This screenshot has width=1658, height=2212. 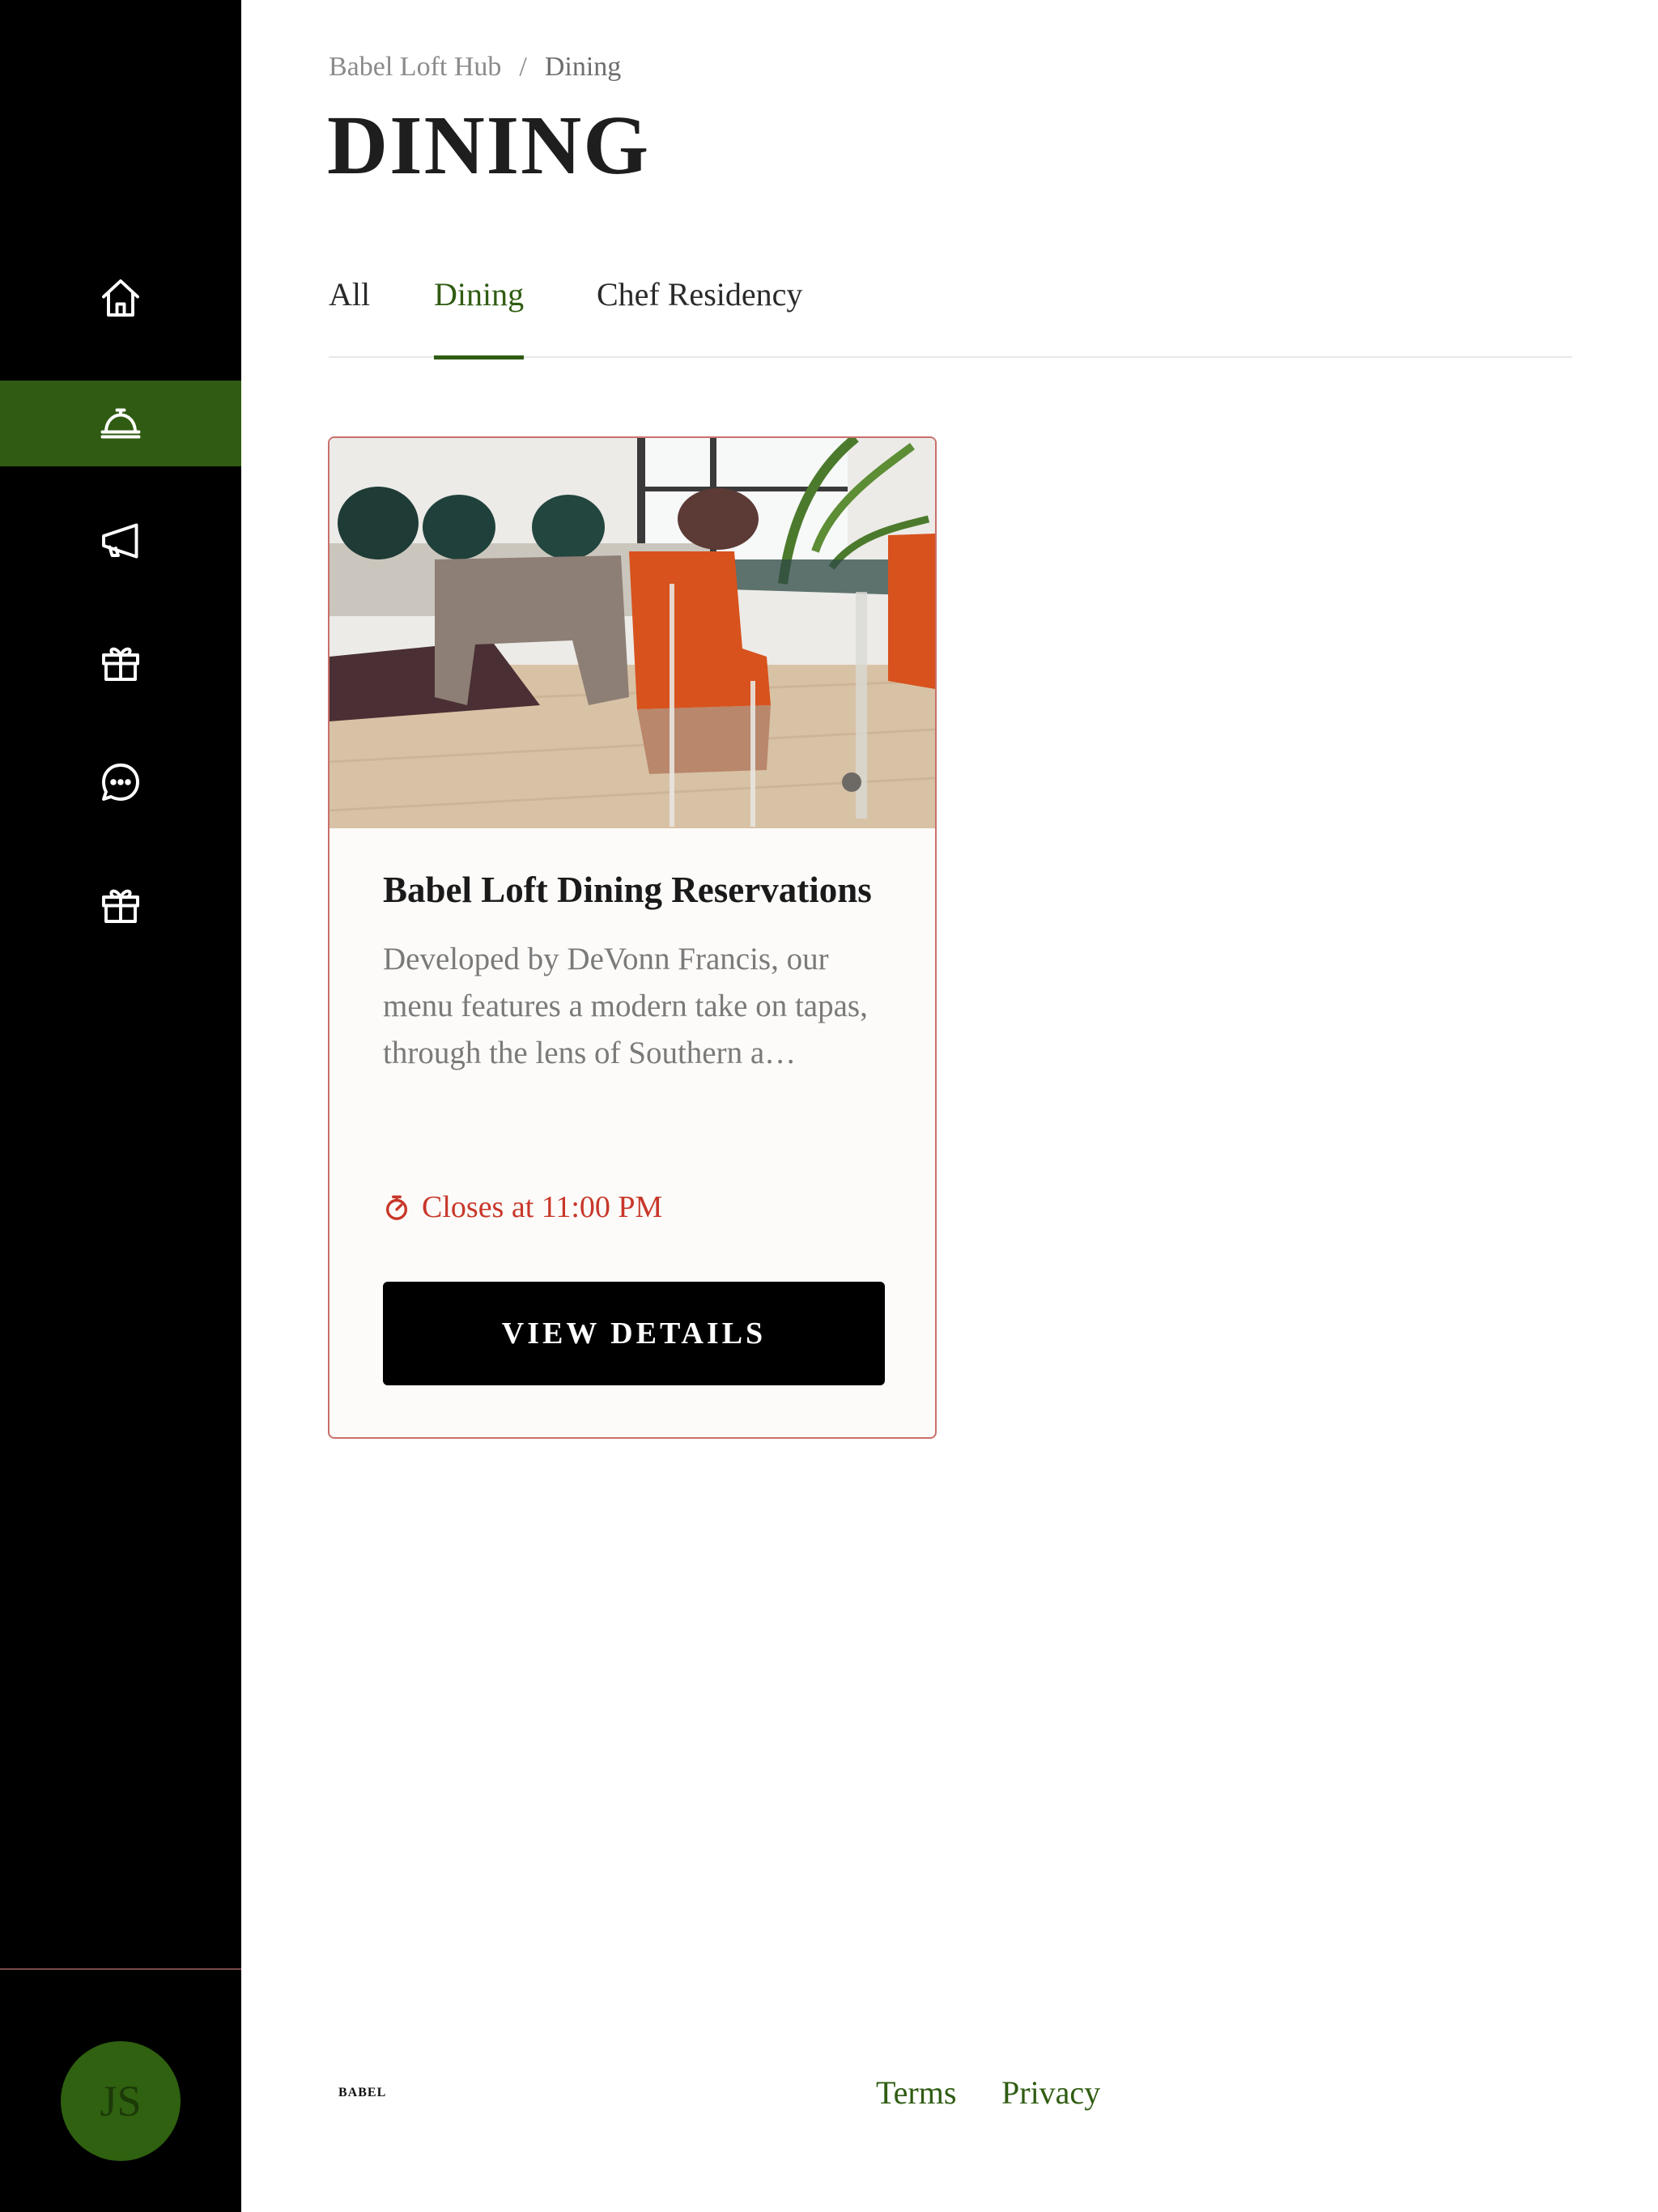 I want to click on avatar: JS, so click(x=121, y=2101).